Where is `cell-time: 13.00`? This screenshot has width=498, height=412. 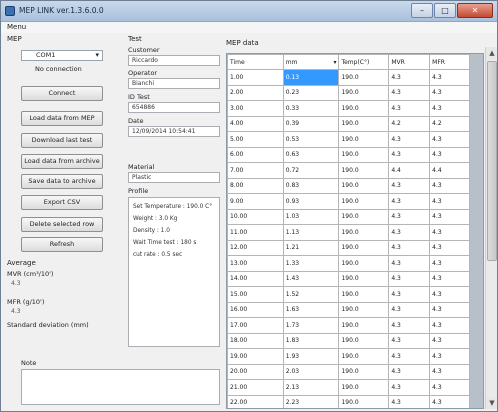 cell-time: 13.00 is located at coordinates (255, 263).